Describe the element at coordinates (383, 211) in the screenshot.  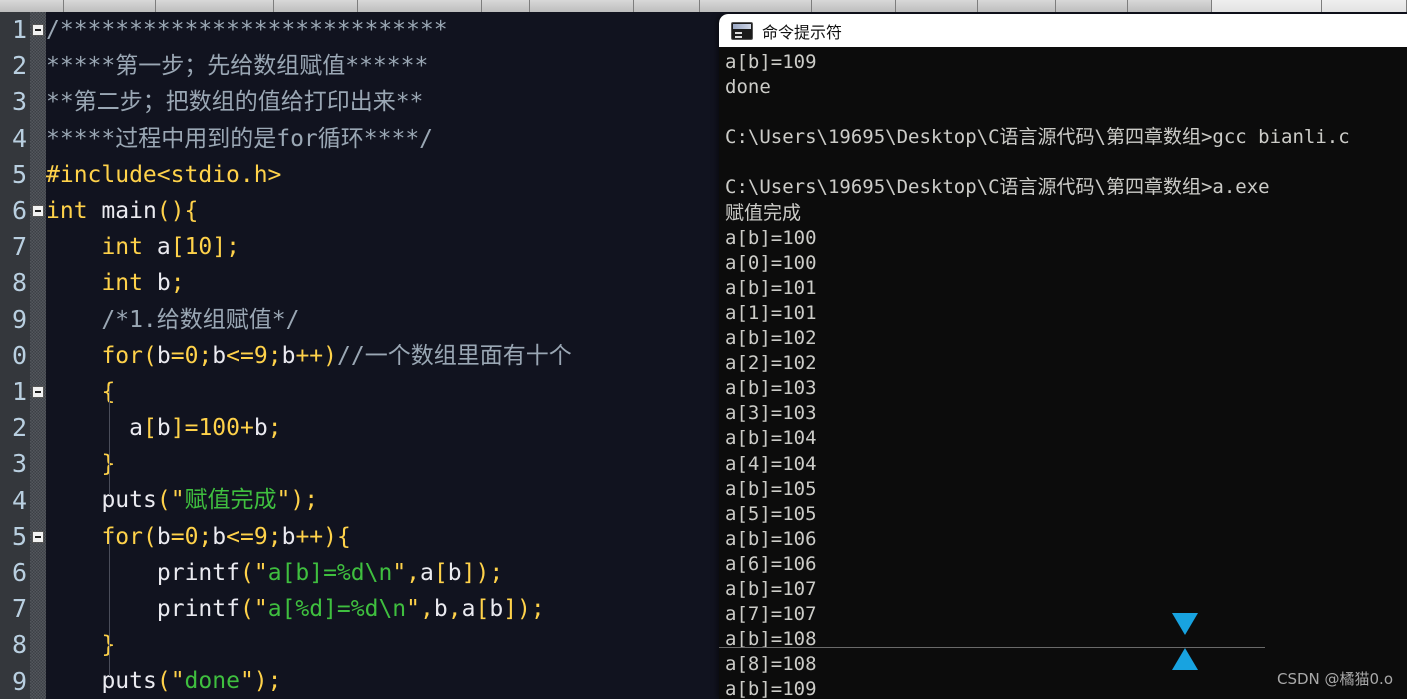
I see `code-line-6: int main(){` at that location.